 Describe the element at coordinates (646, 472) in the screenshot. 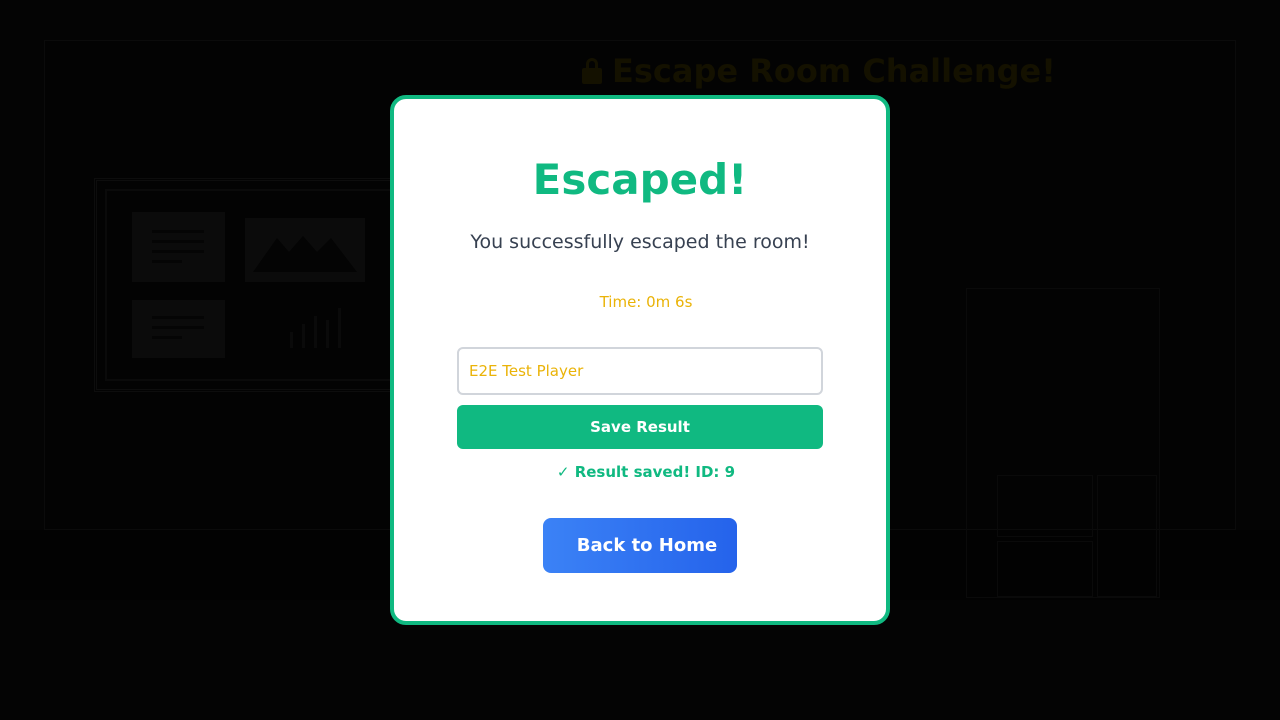

I see `save-status-message: ✓ Result saved! ID: 9` at that location.